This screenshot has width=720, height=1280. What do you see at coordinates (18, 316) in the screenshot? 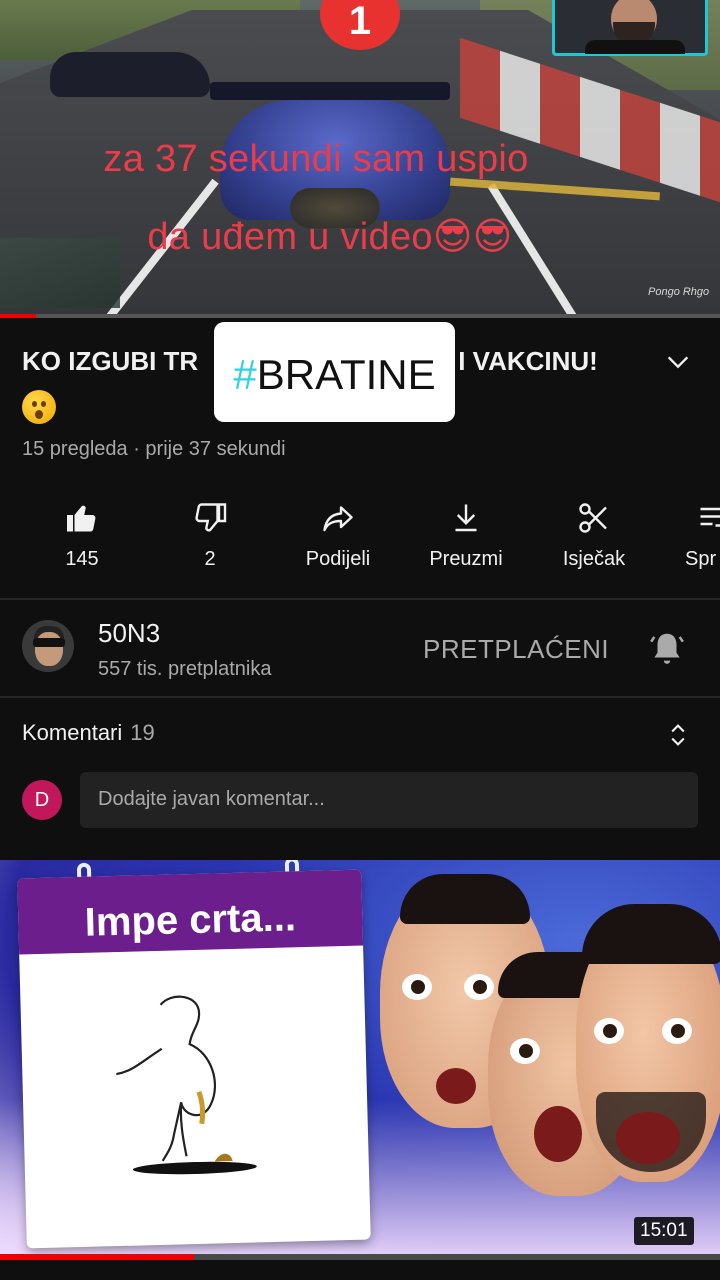
I see `video-progress-fill` at bounding box center [18, 316].